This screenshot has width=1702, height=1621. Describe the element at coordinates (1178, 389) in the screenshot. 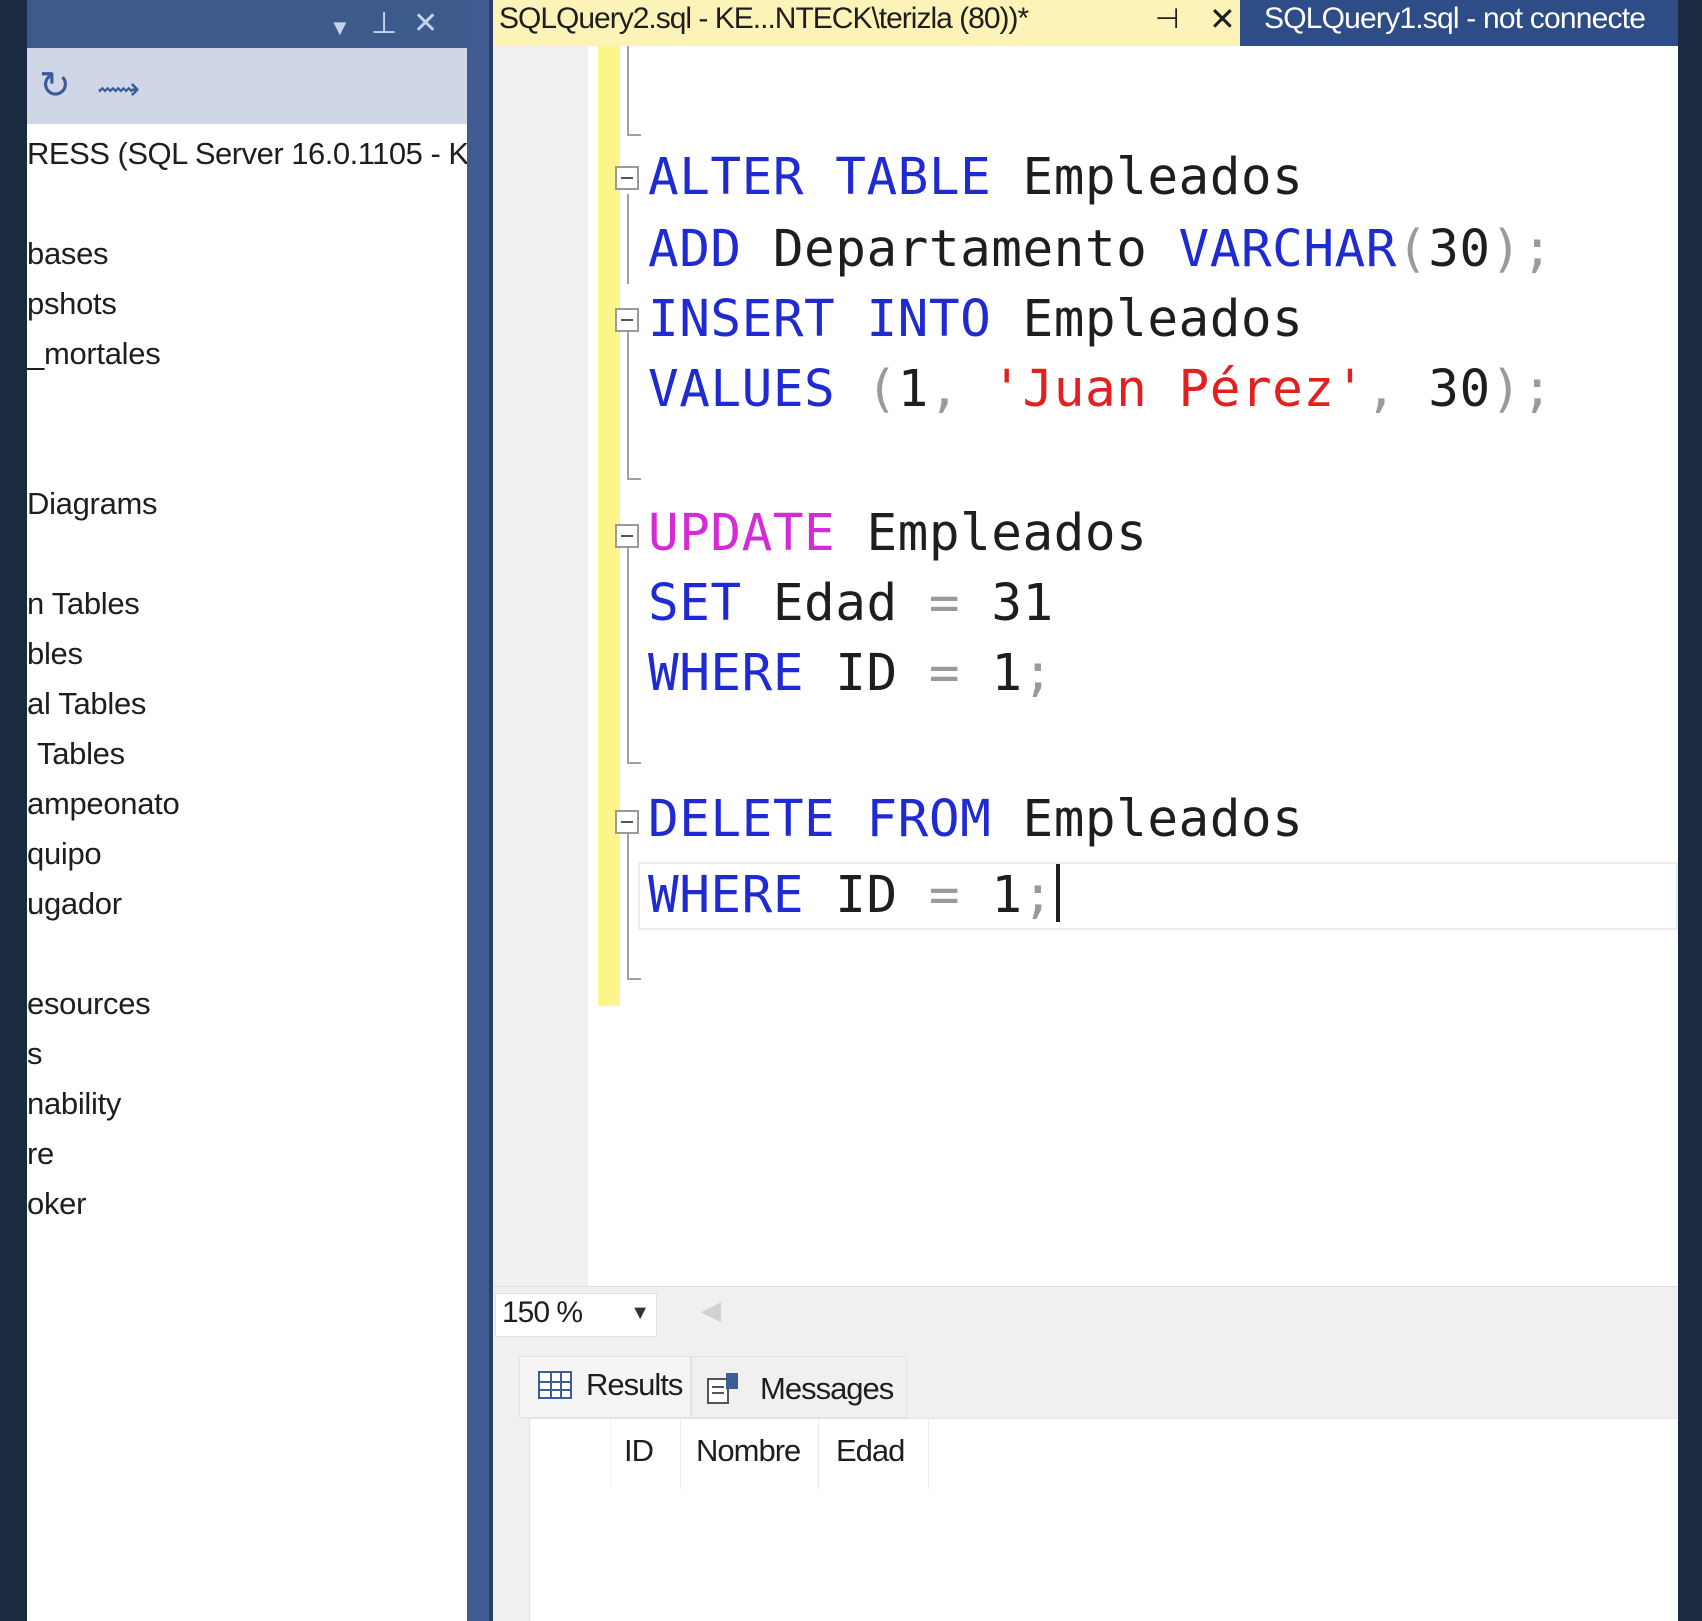

I see `string-literal: 'Juan Pérez'` at that location.